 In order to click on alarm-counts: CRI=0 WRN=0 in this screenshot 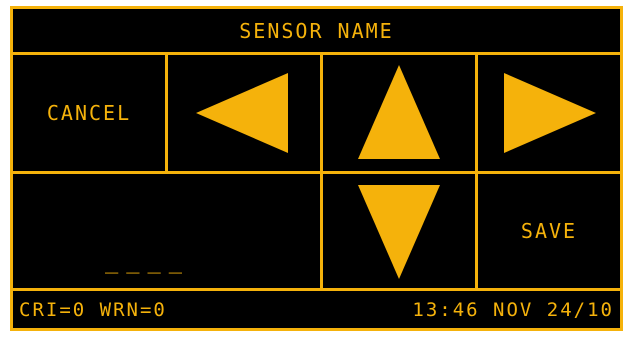, I will do `click(93, 309)`.